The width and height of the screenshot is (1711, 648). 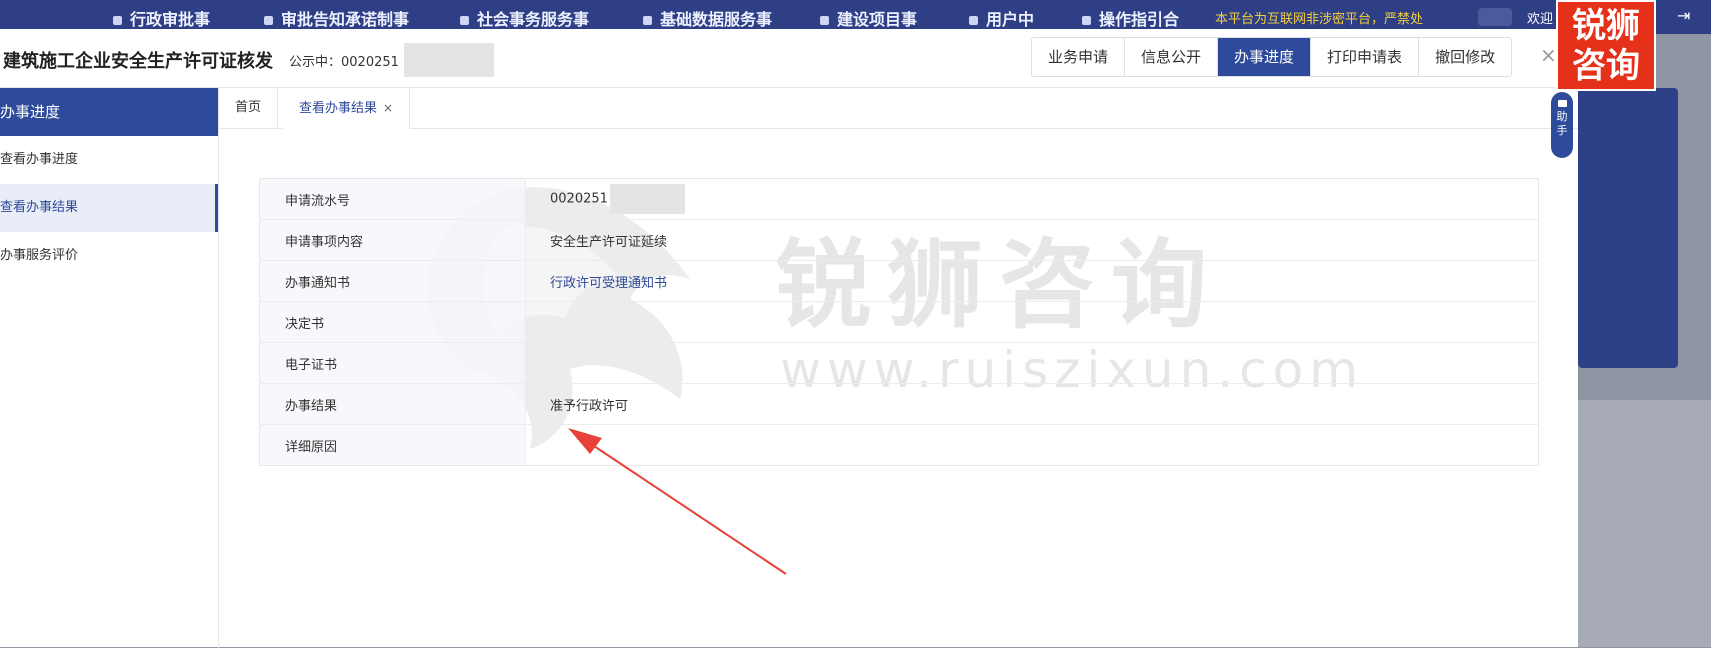 What do you see at coordinates (109, 256) in the screenshot?
I see `sidebar-item-service-evaluation: 办事服务评价` at bounding box center [109, 256].